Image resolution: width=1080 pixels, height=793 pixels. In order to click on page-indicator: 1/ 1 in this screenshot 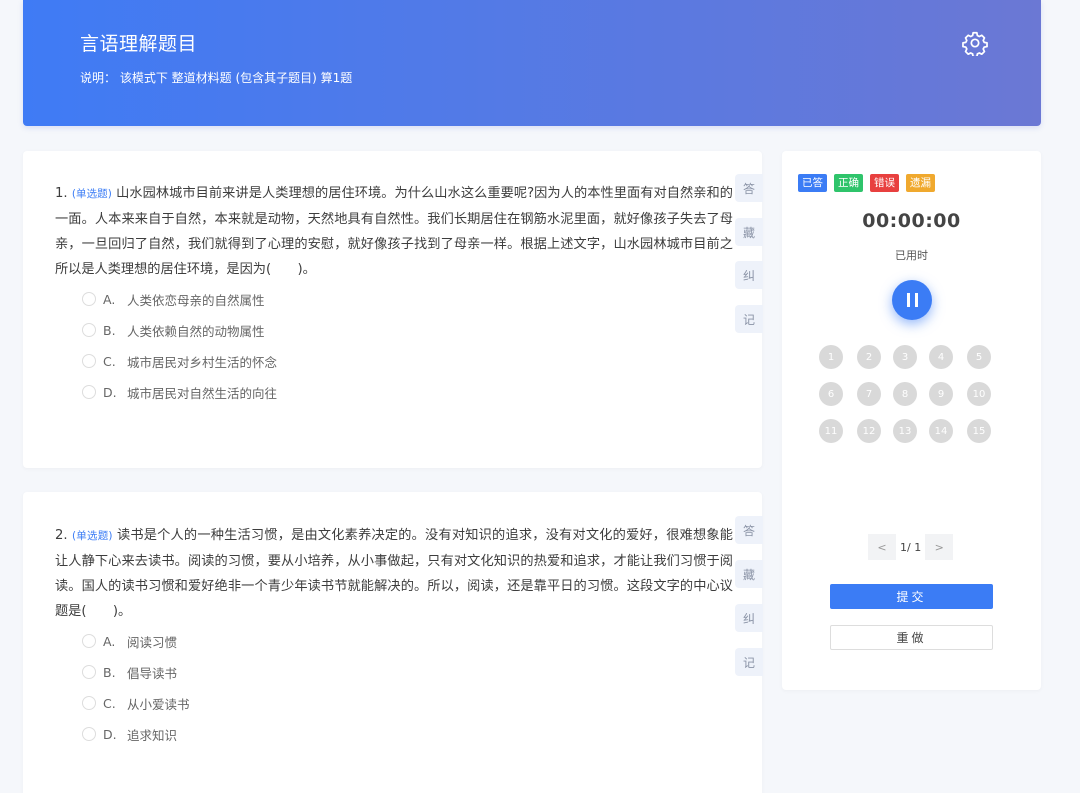, I will do `click(911, 547)`.